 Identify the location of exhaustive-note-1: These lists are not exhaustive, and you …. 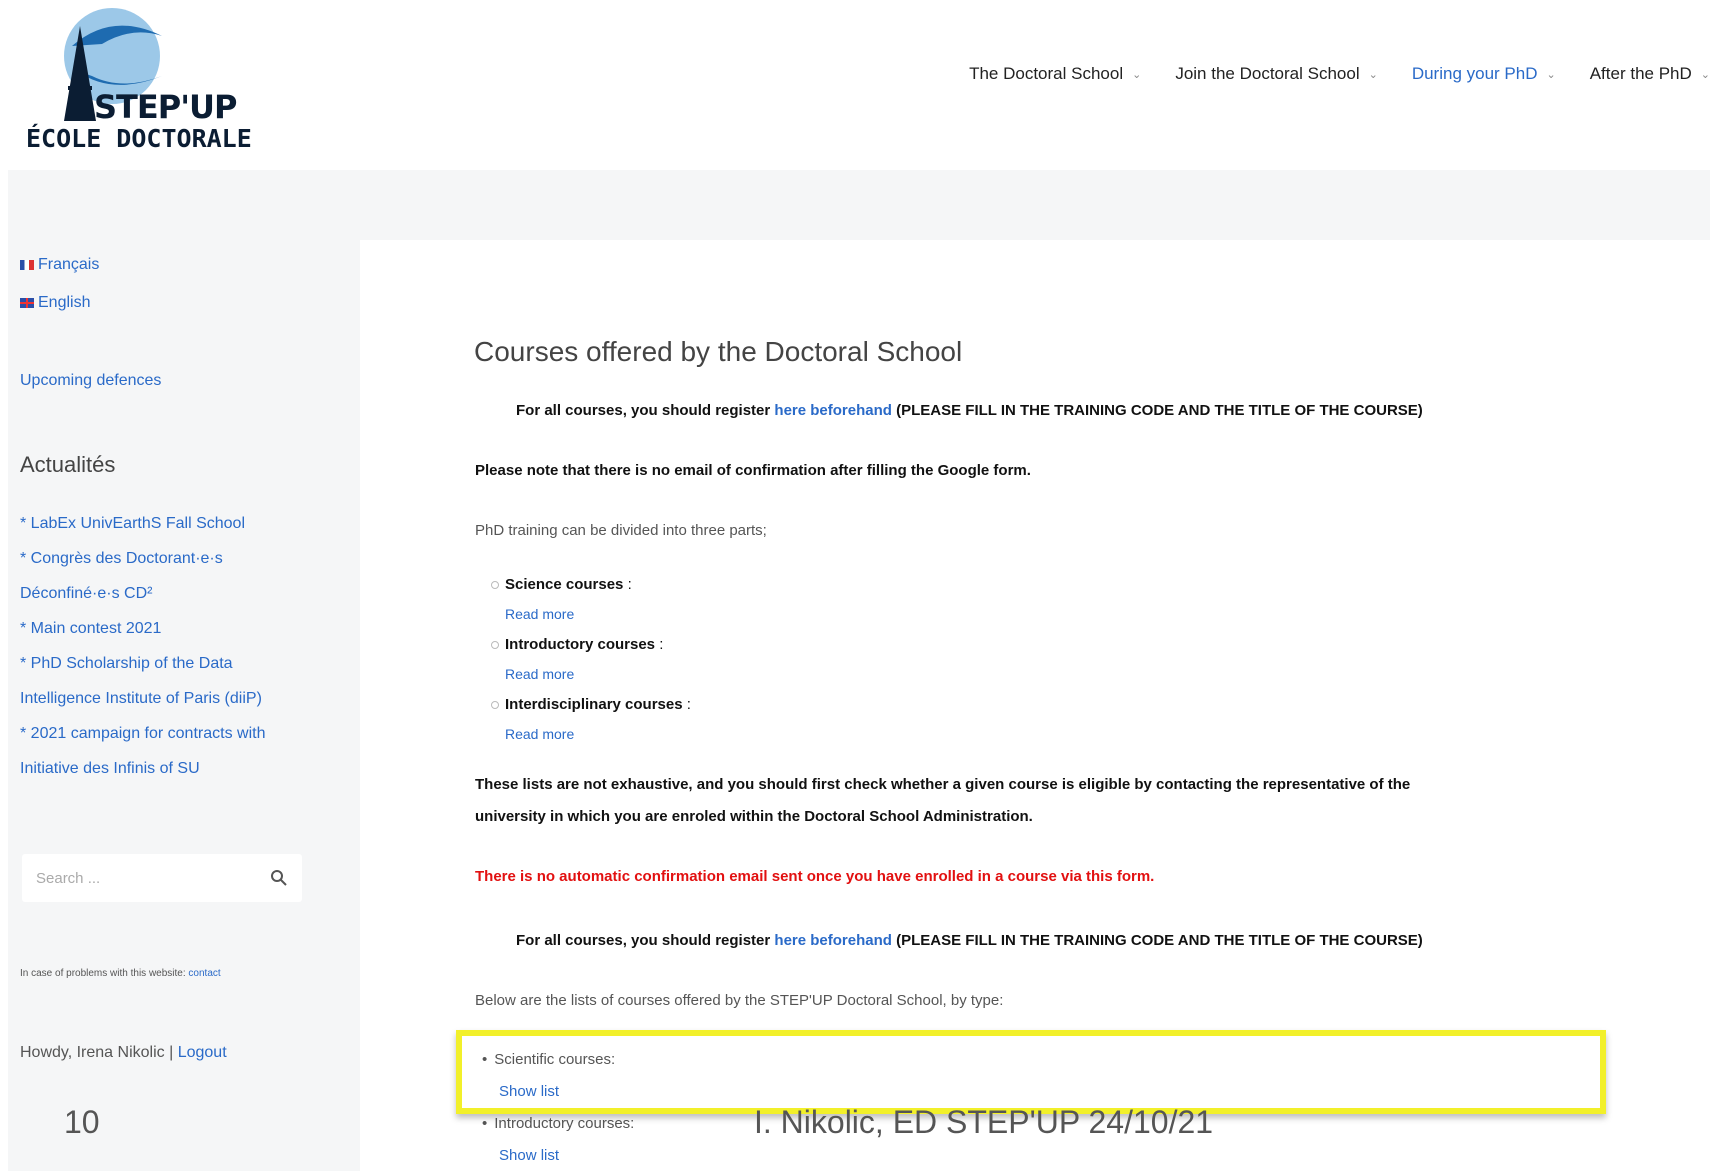
(943, 784).